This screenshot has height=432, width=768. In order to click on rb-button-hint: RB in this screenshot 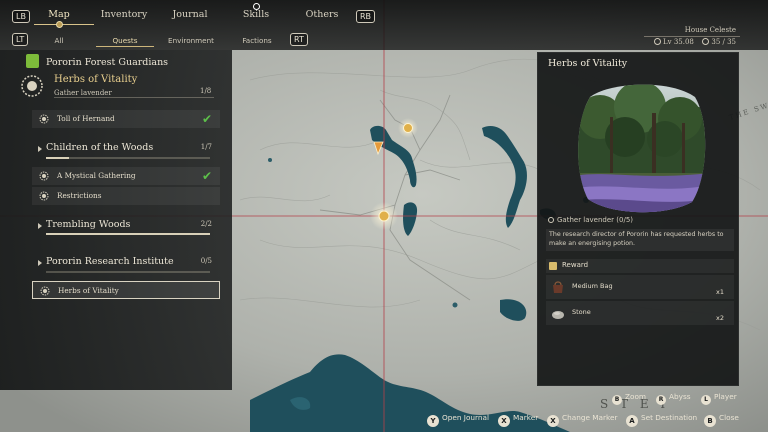, I will do `click(366, 16)`.